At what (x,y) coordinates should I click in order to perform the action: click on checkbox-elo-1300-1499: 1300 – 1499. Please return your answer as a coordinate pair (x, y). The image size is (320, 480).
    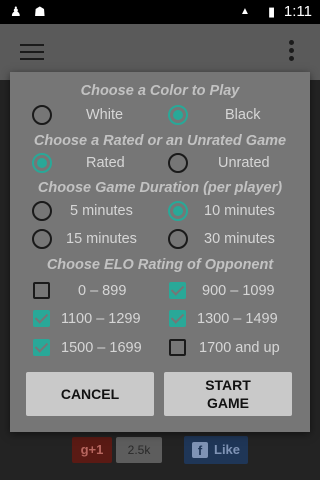
    Looking at the image, I should click on (235, 320).